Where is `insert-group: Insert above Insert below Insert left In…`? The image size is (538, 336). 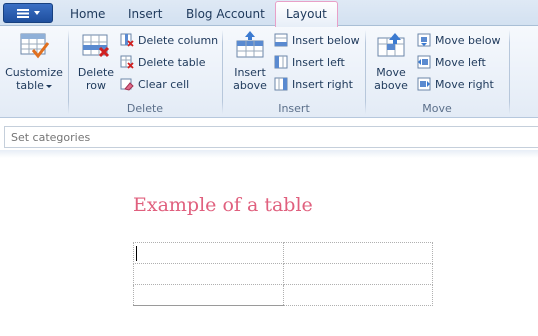
insert-group: Insert above Insert below Insert left In… is located at coordinates (294, 72).